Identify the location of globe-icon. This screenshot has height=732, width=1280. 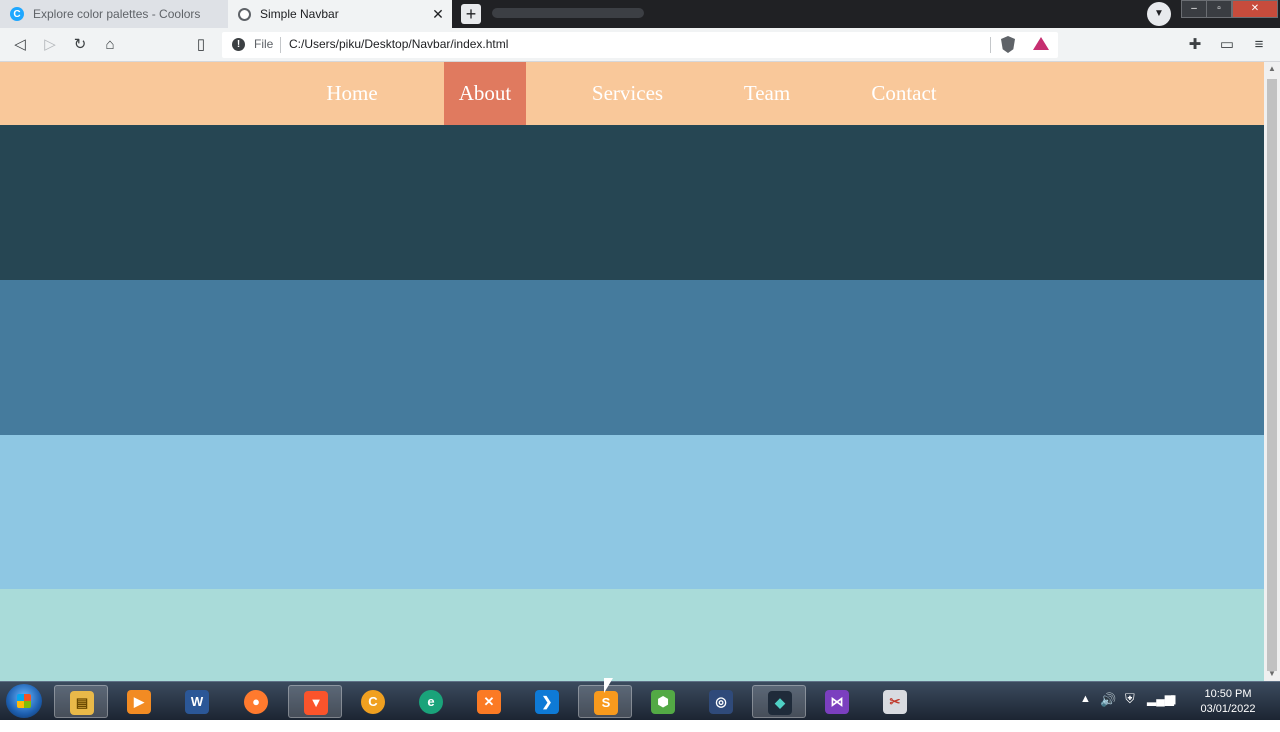
(244, 14).